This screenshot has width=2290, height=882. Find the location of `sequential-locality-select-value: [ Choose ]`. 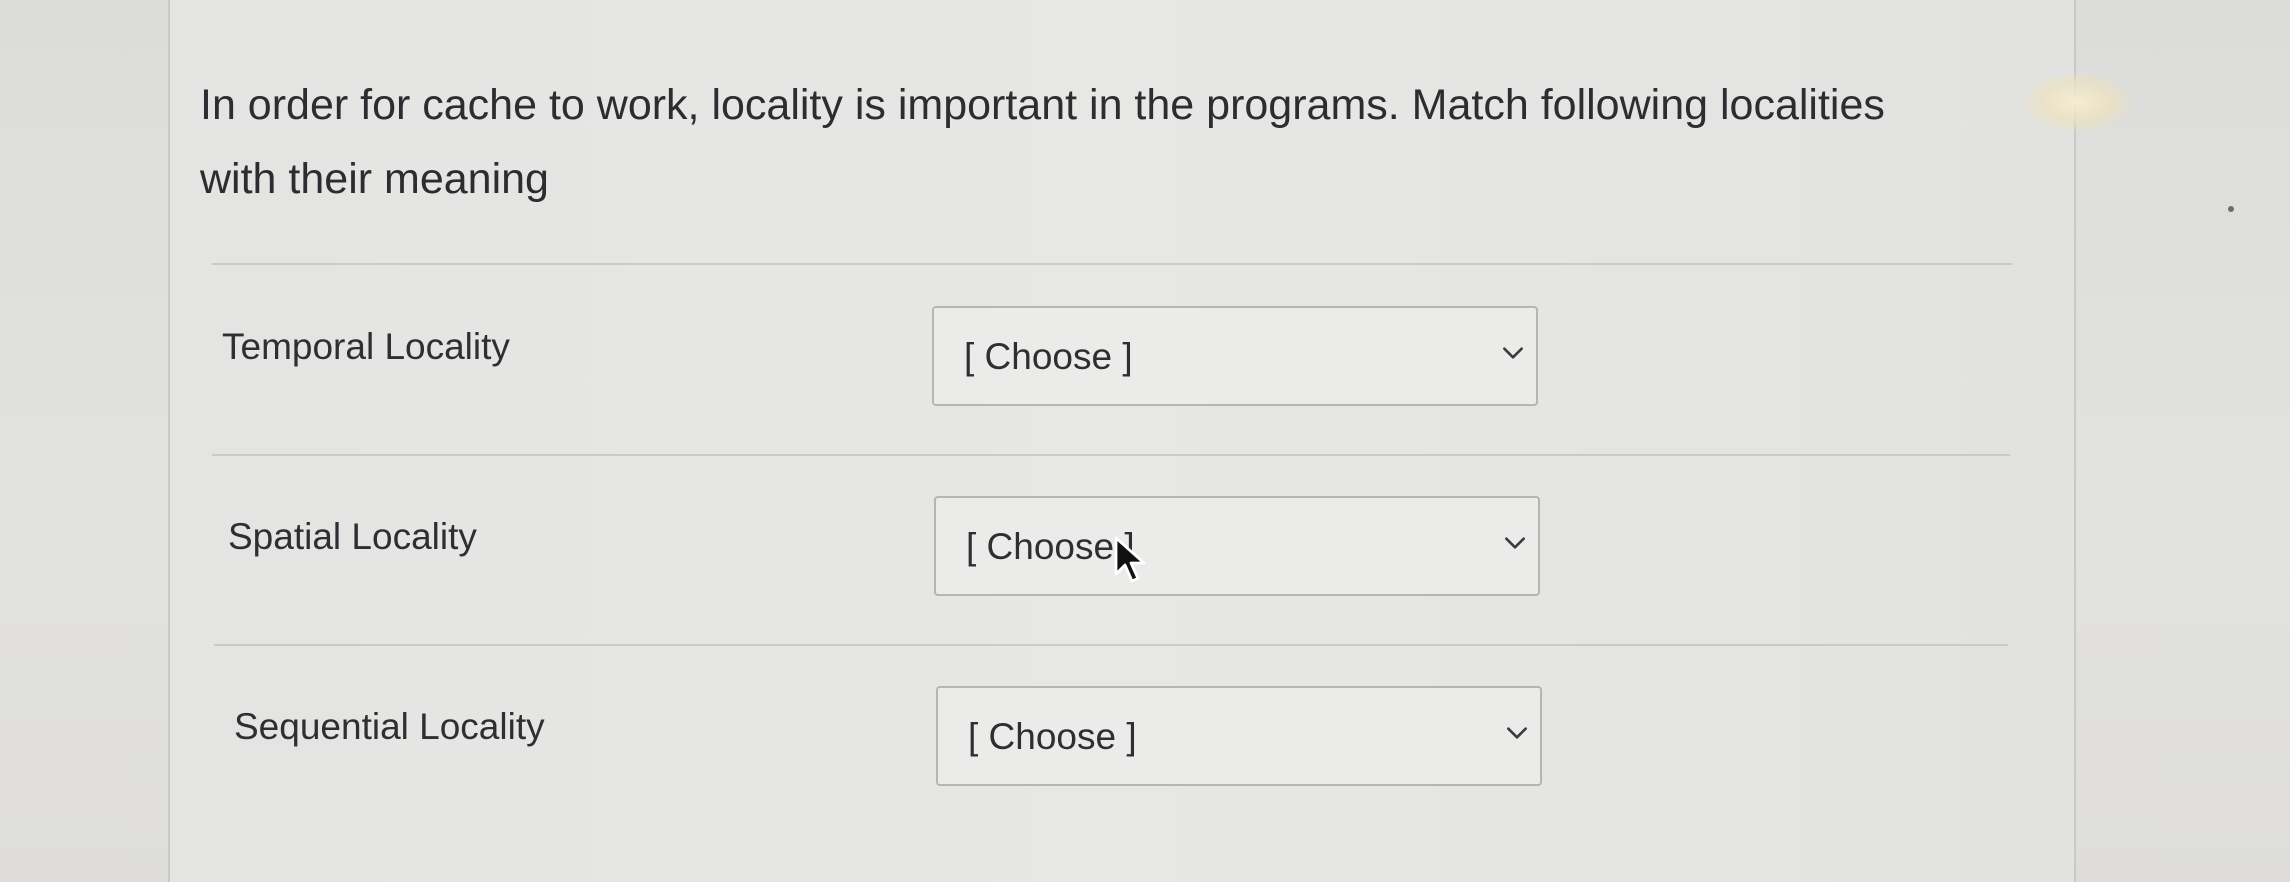

sequential-locality-select-value: [ Choose ] is located at coordinates (1052, 736).